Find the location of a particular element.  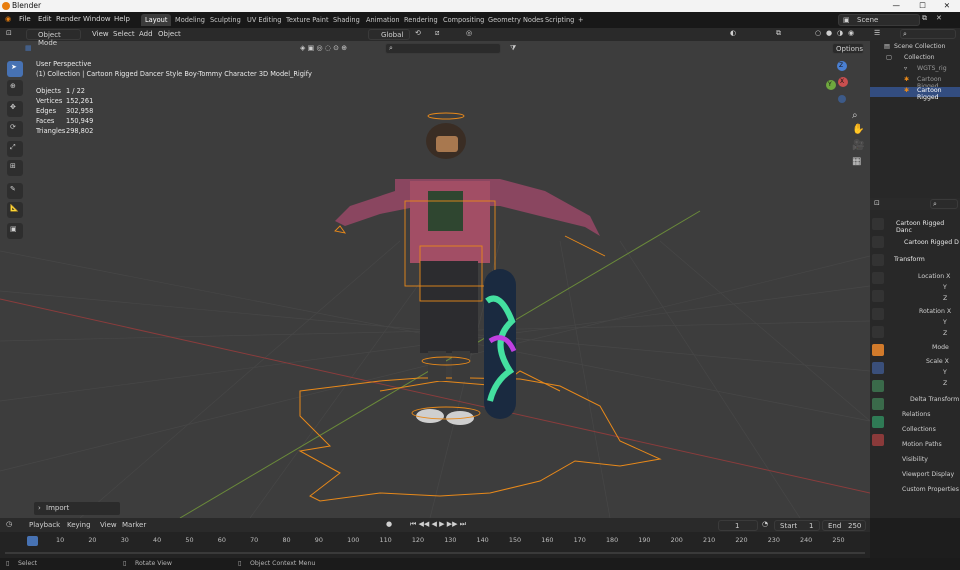

tab-collection-icon is located at coordinates (878, 332).